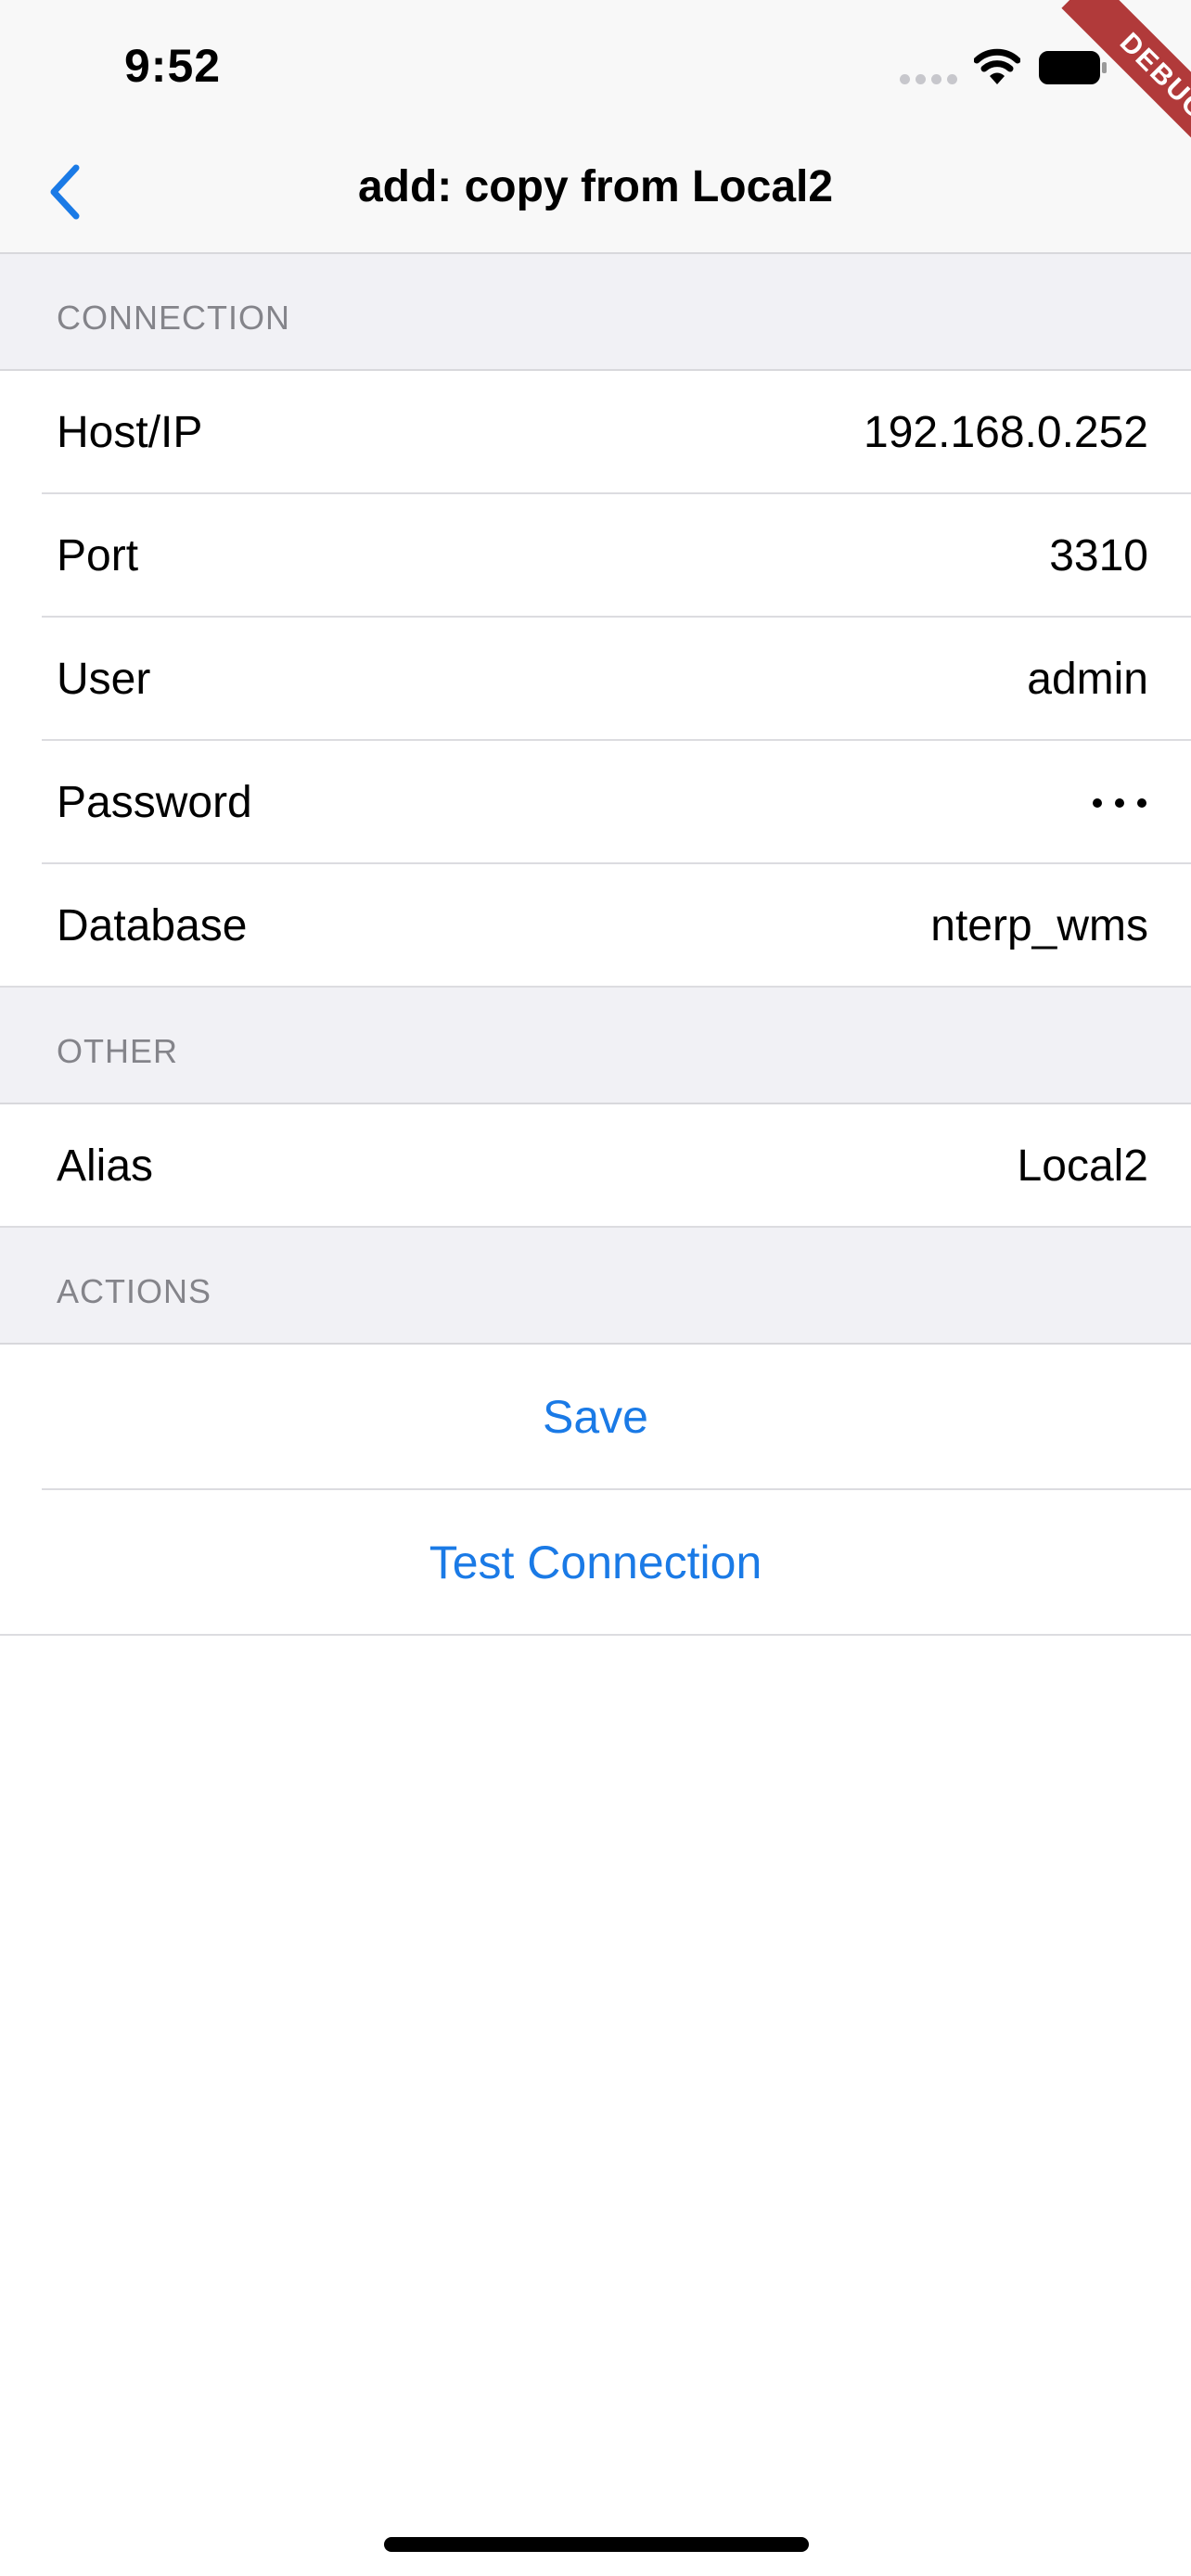  What do you see at coordinates (595, 556) in the screenshot?
I see `port-field: Port 3310` at bounding box center [595, 556].